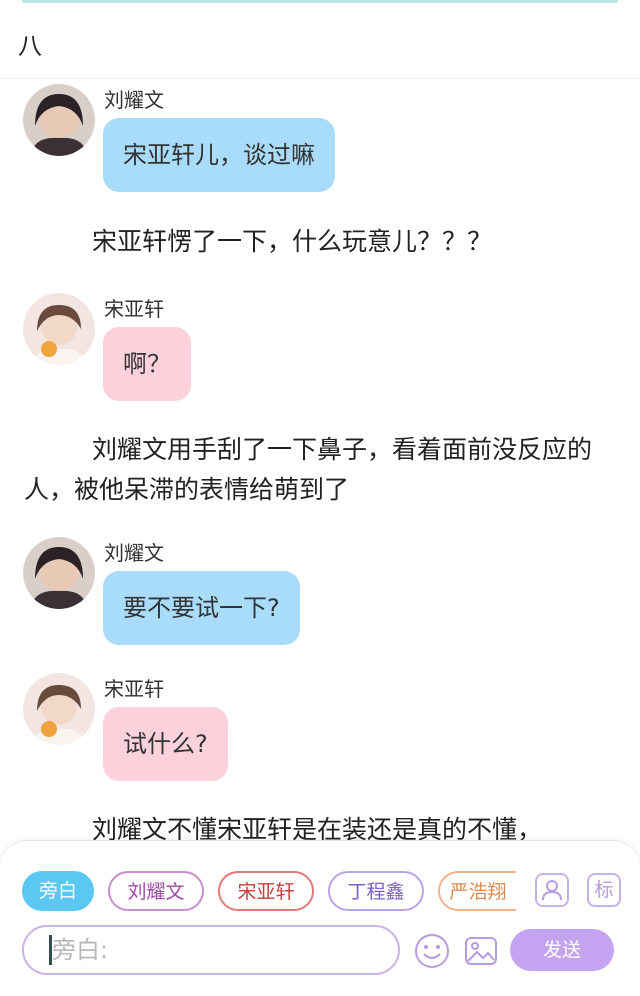  Describe the element at coordinates (308, 469) in the screenshot. I see `narration-text: 刘耀文用手刮了一下鼻子，看着面前没反应的人，被他呆滞的表情给萌到了` at that location.